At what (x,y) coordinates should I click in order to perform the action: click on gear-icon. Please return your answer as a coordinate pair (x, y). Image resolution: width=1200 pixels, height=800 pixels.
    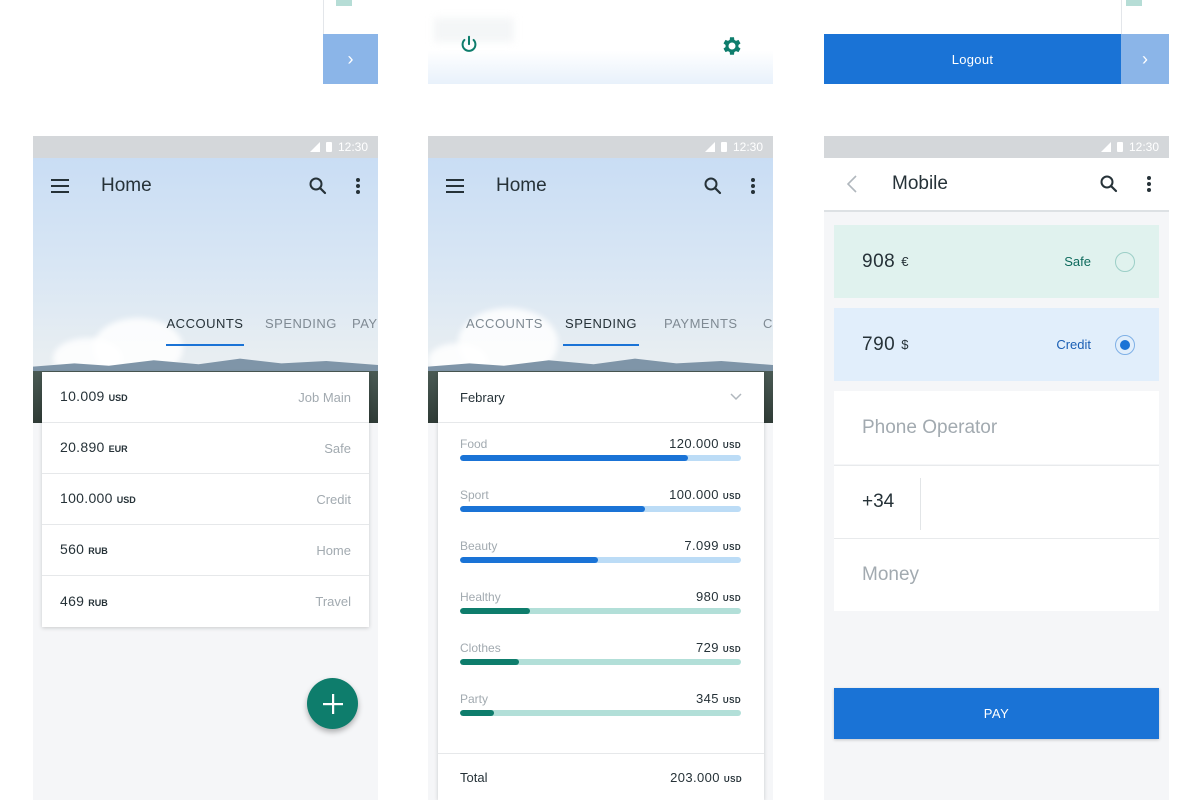
    Looking at the image, I should click on (732, 46).